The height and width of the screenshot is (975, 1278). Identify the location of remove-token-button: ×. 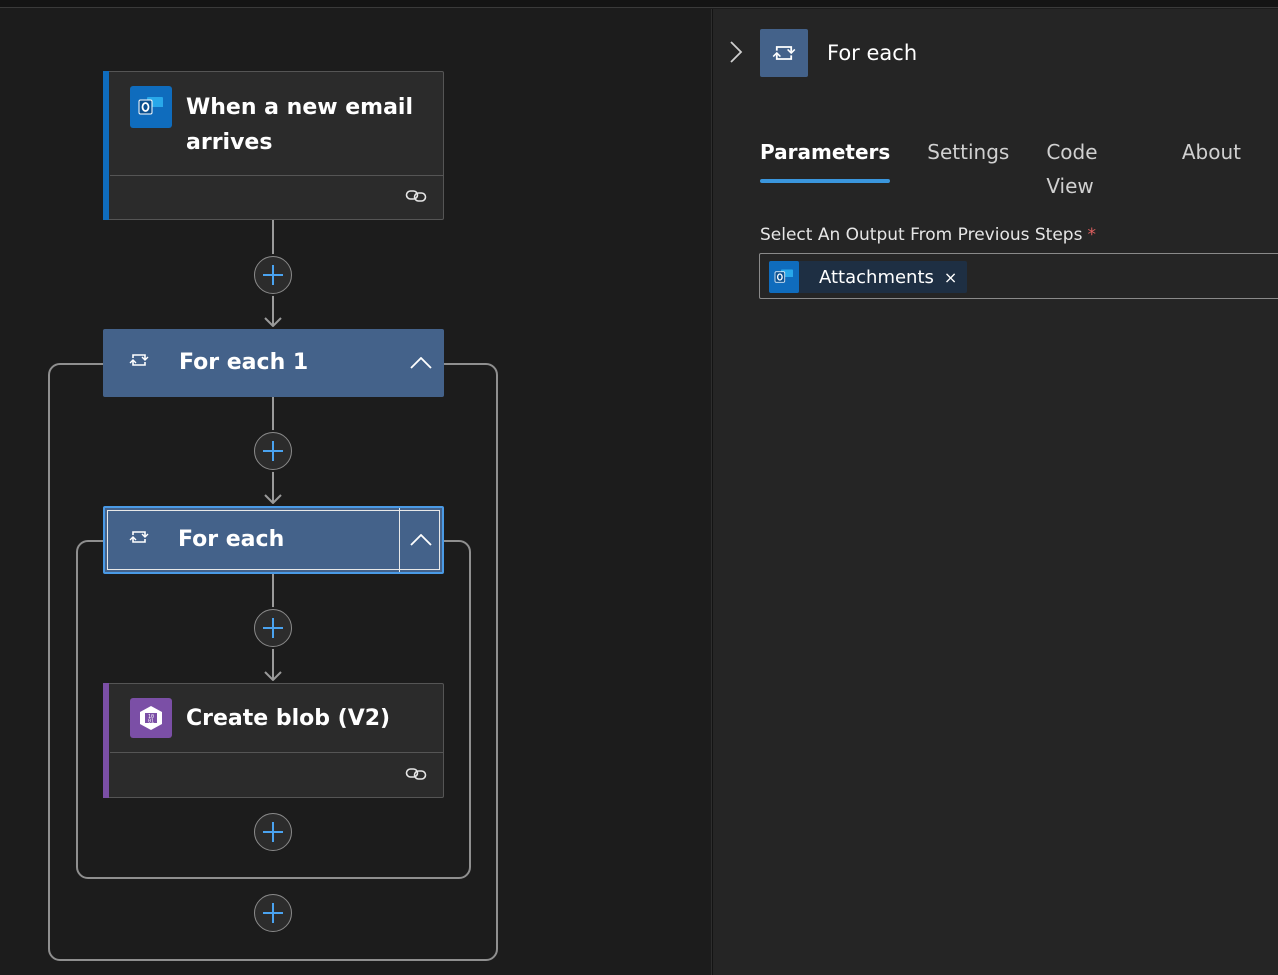
(950, 277).